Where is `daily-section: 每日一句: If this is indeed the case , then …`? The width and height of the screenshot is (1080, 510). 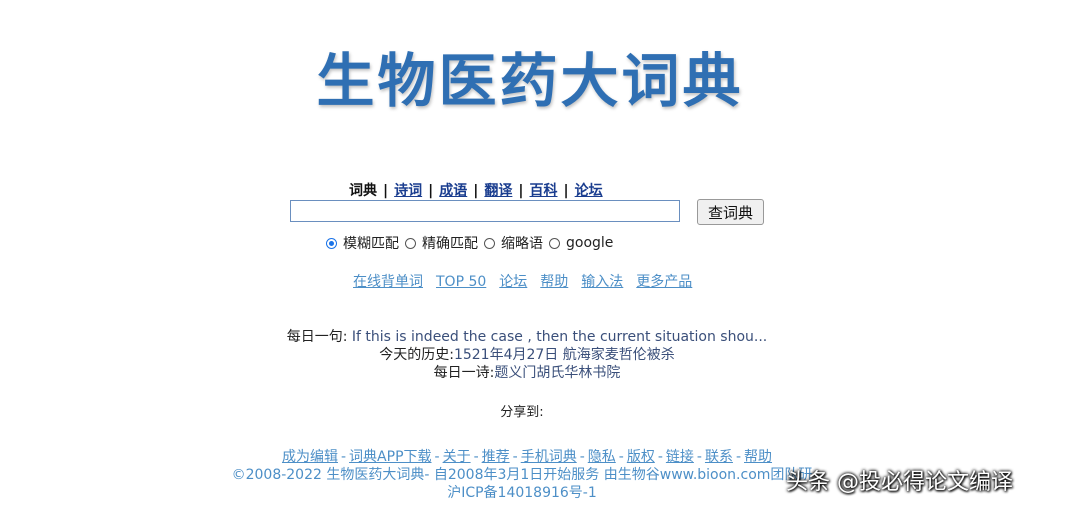
daily-section: 每日一句: If this is indeed the case , then … is located at coordinates (527, 355).